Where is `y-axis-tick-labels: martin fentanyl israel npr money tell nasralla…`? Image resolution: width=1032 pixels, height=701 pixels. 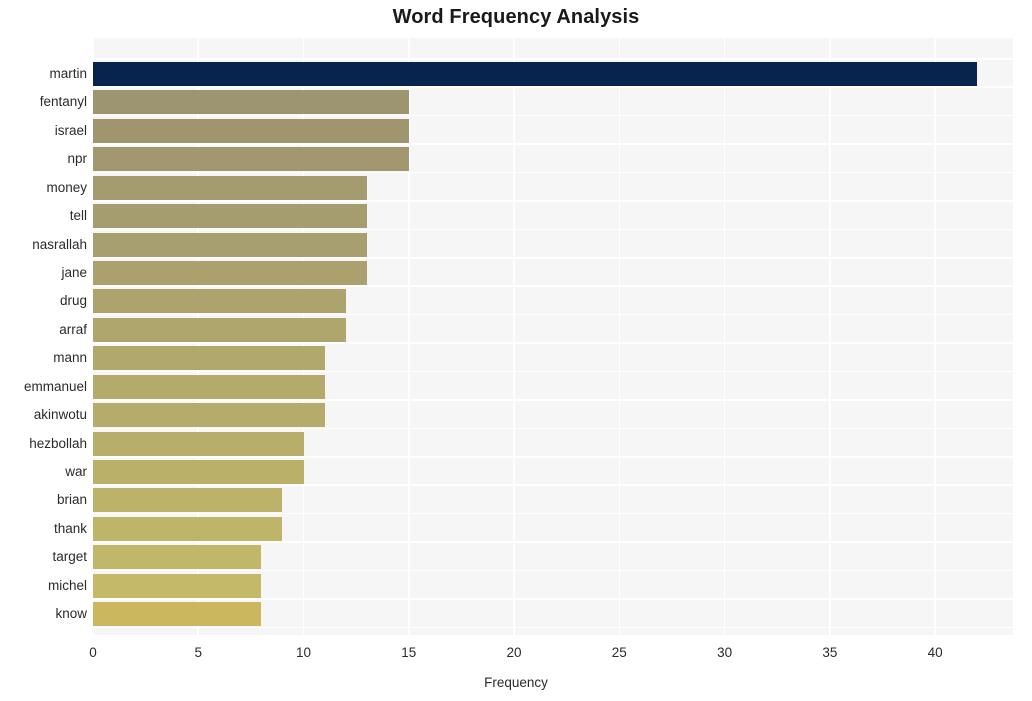
y-axis-tick-labels: martin fentanyl israel npr money tell nasralla… is located at coordinates (43, 336).